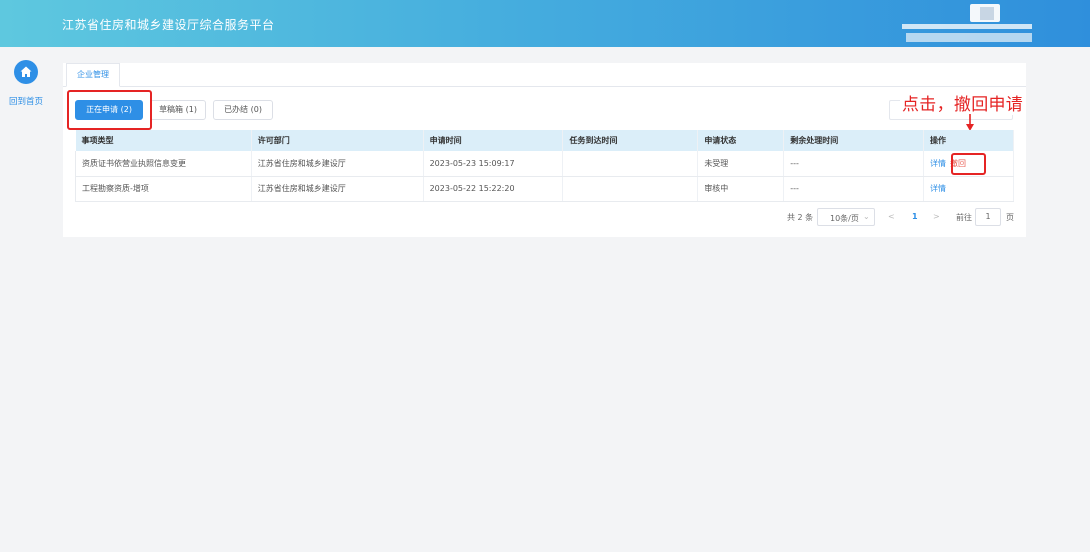  Describe the element at coordinates (493, 140) in the screenshot. I see `col-header-time: 申请时间` at that location.